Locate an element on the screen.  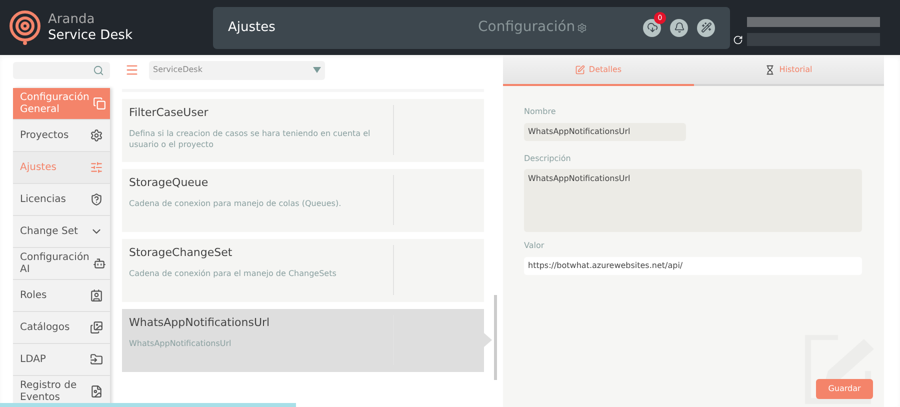
sidebar-item: Catálogos is located at coordinates (61, 328).